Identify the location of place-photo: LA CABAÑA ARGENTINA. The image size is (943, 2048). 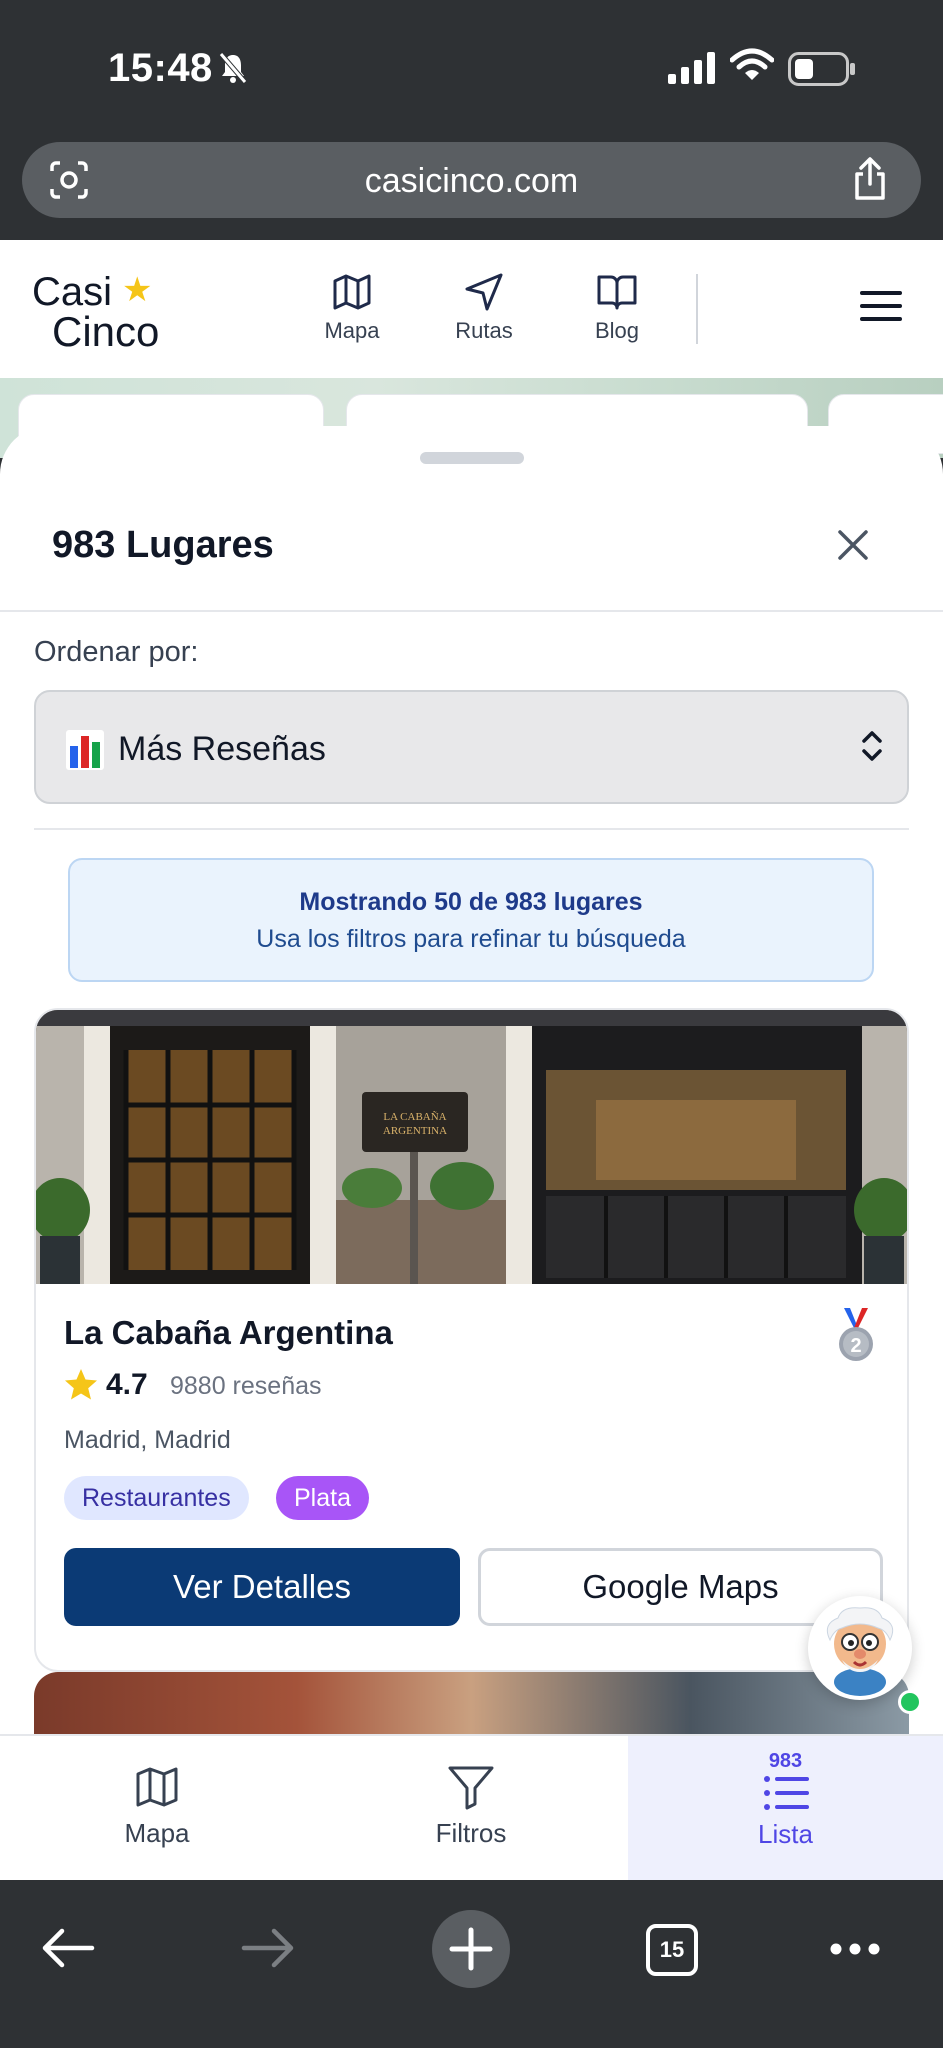
(471, 1147).